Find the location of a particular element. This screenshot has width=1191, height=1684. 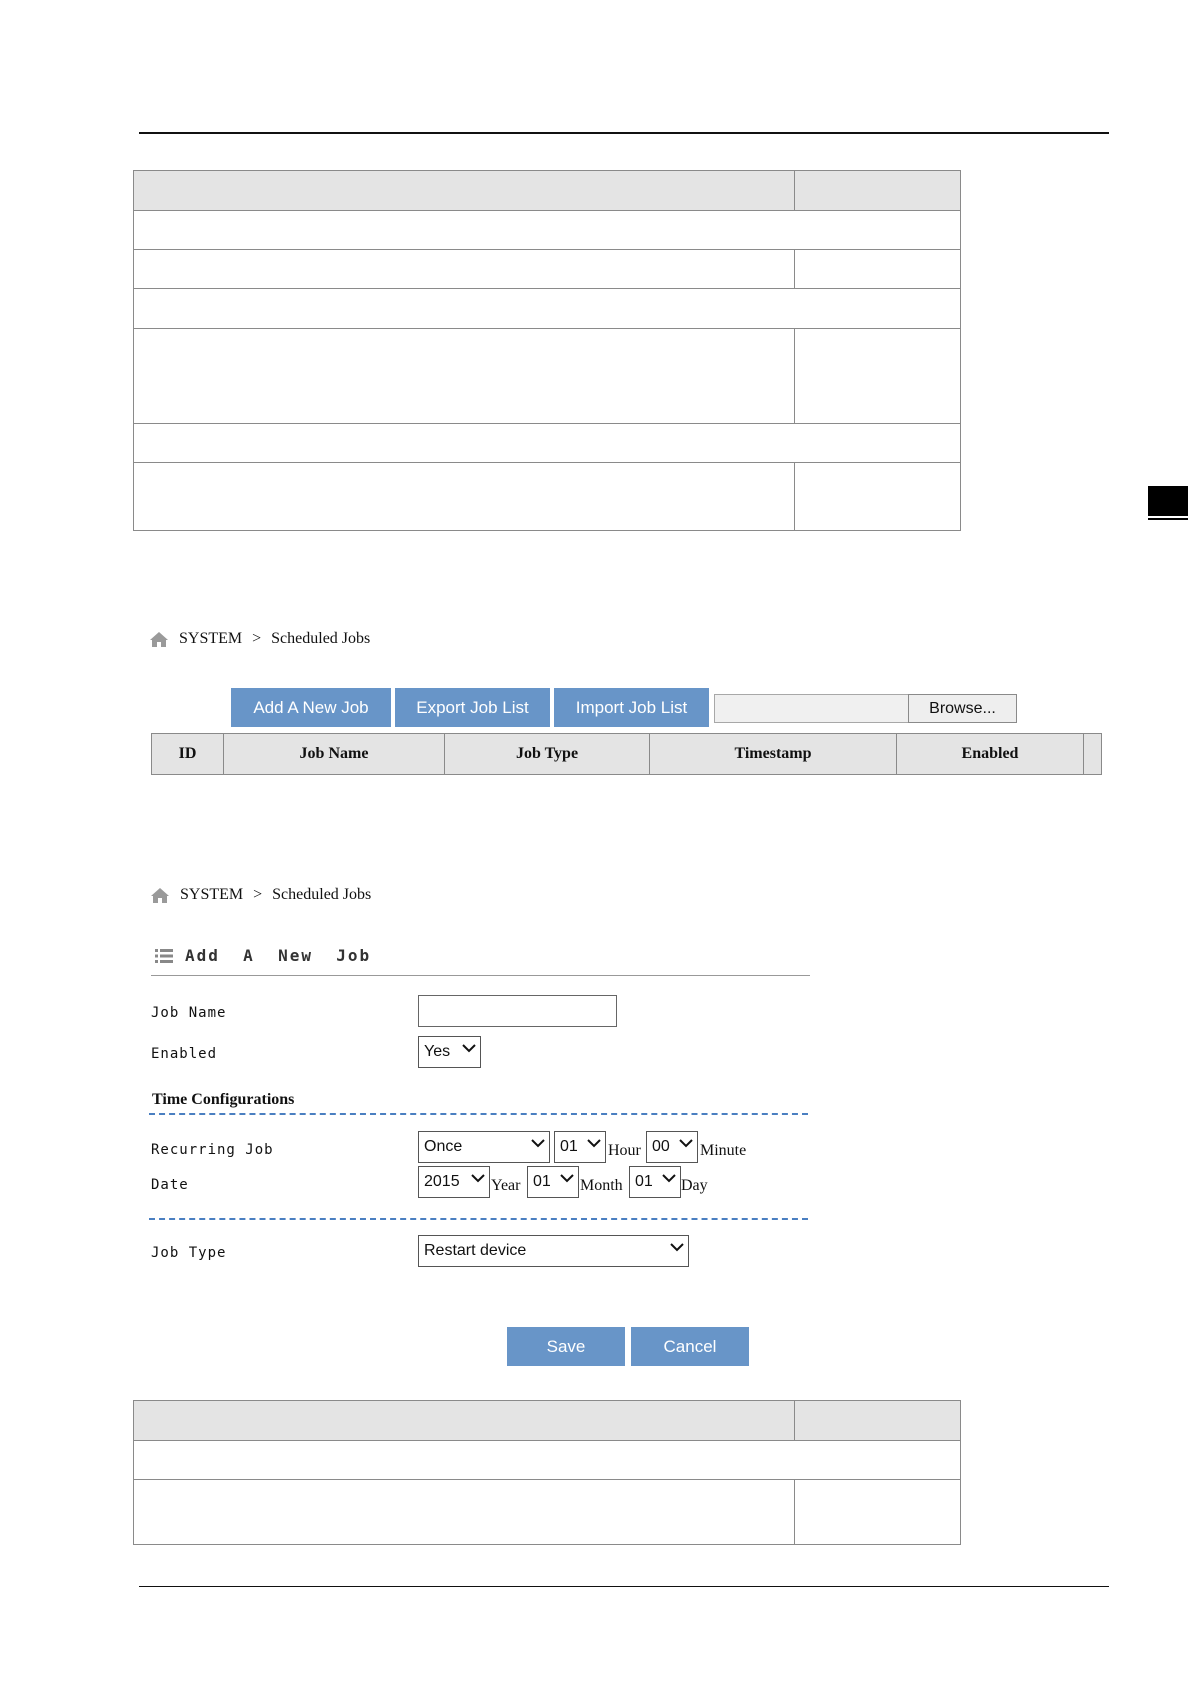

job-name-input is located at coordinates (517, 1011).